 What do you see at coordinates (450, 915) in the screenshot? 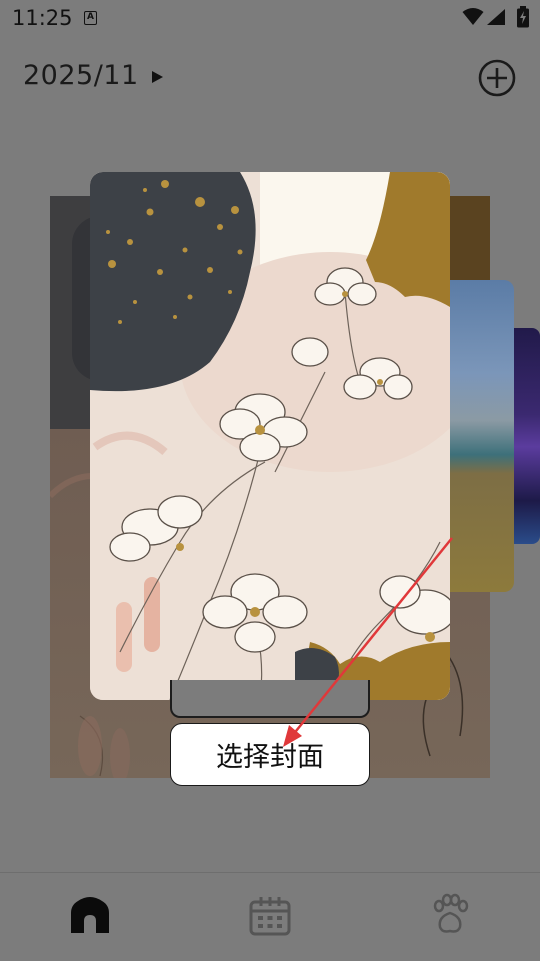
I see `paw-icon` at bounding box center [450, 915].